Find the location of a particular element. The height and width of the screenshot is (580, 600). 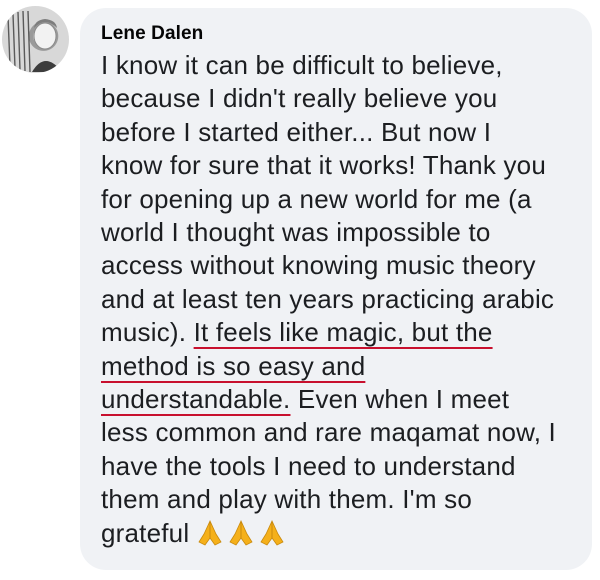

comment-line: I know it can be difficult to believe, is located at coordinates (302, 65).